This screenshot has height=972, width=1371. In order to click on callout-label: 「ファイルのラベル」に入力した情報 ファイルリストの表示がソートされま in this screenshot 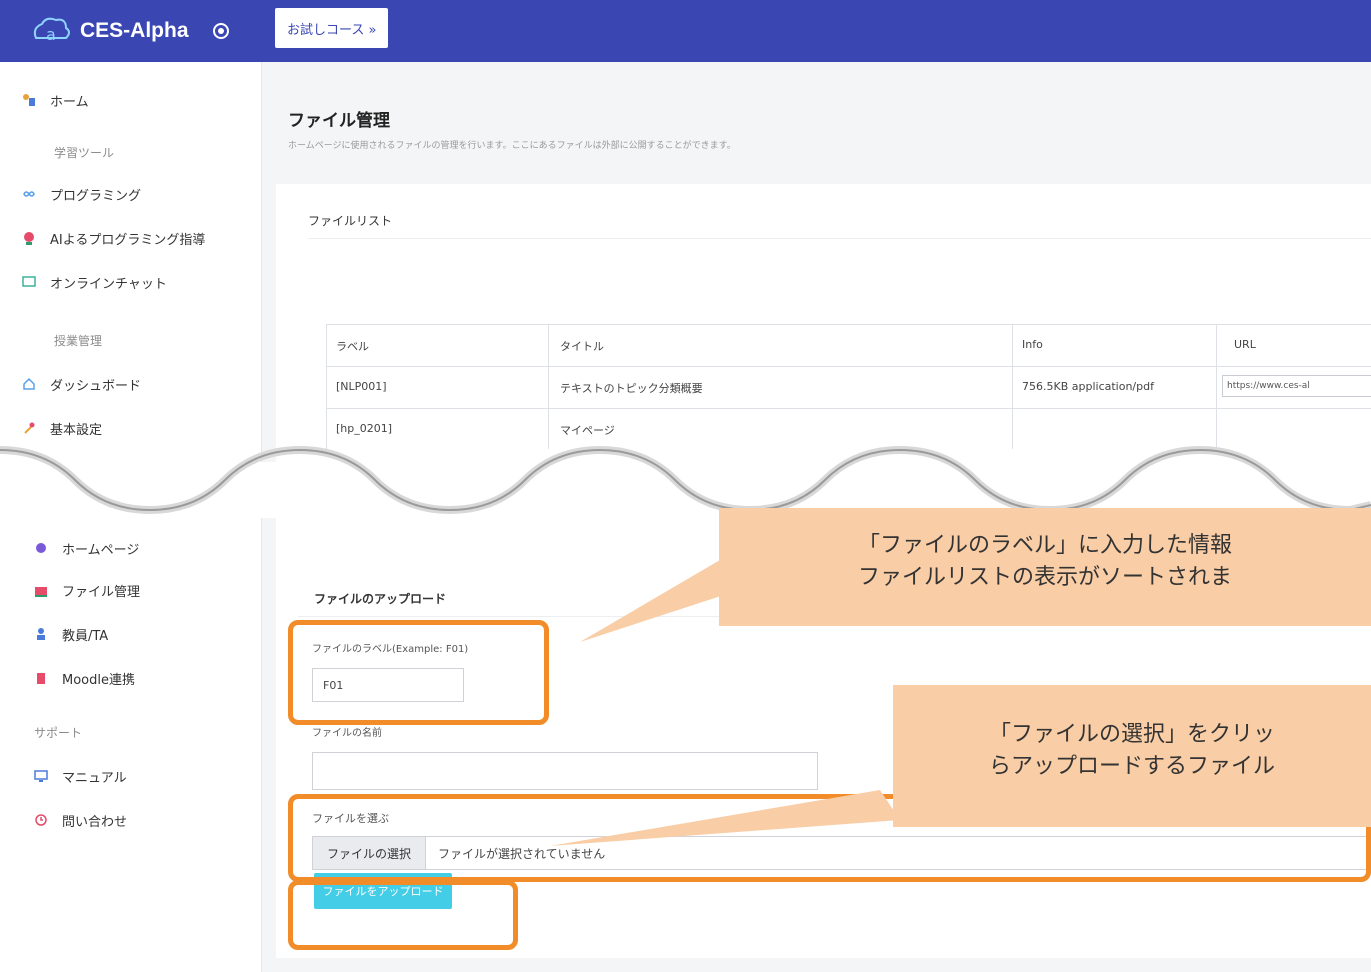, I will do `click(1045, 567)`.